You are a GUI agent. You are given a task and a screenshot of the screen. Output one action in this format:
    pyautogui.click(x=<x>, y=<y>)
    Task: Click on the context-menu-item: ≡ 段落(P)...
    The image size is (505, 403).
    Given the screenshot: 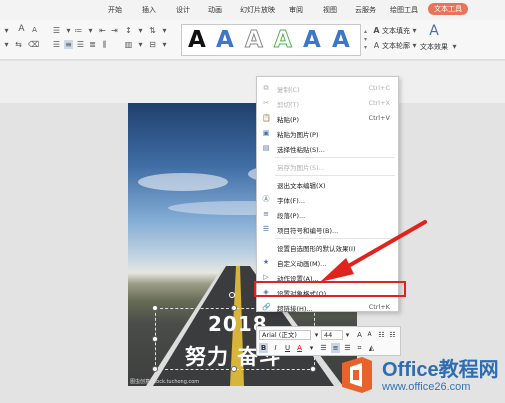 What is the action you would take?
    pyautogui.click(x=327, y=214)
    